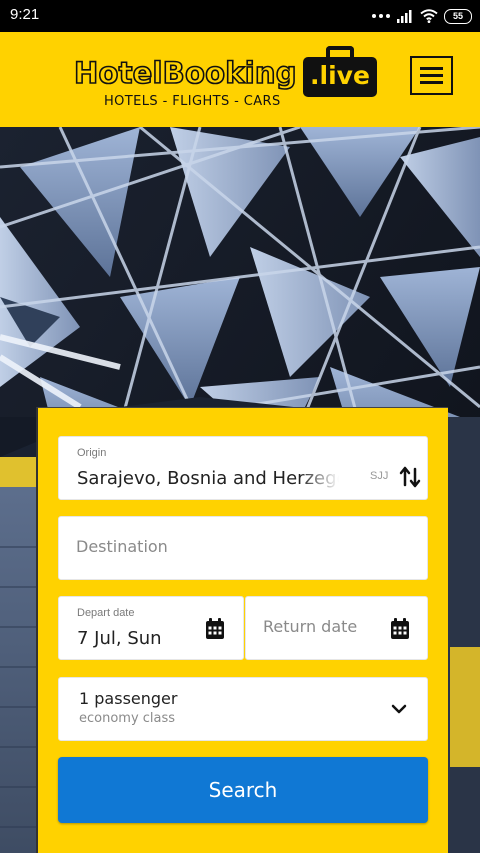 The width and height of the screenshot is (480, 853). I want to click on wifi-icon, so click(429, 16).